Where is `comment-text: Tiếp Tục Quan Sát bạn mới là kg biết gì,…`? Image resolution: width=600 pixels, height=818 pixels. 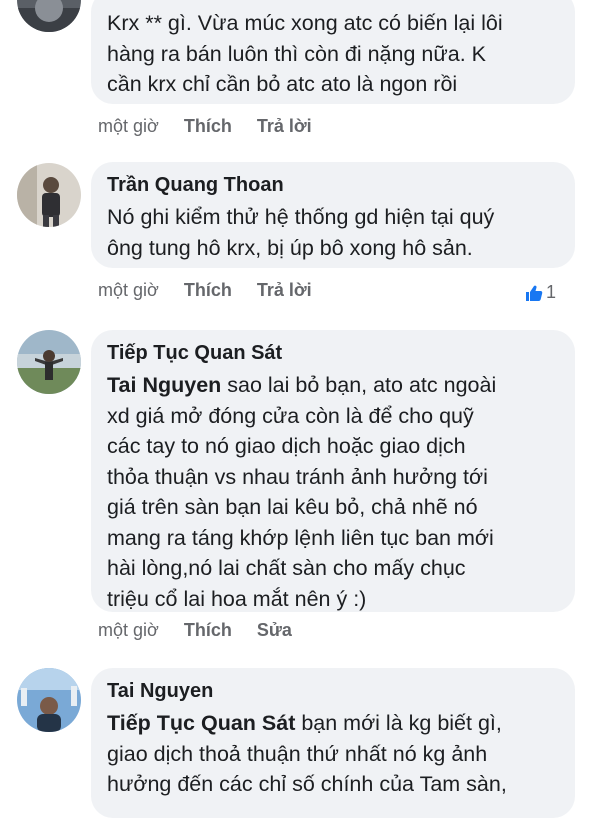 comment-text: Tiếp Tục Quan Sát bạn mới là kg biết gì,… is located at coordinates (307, 753).